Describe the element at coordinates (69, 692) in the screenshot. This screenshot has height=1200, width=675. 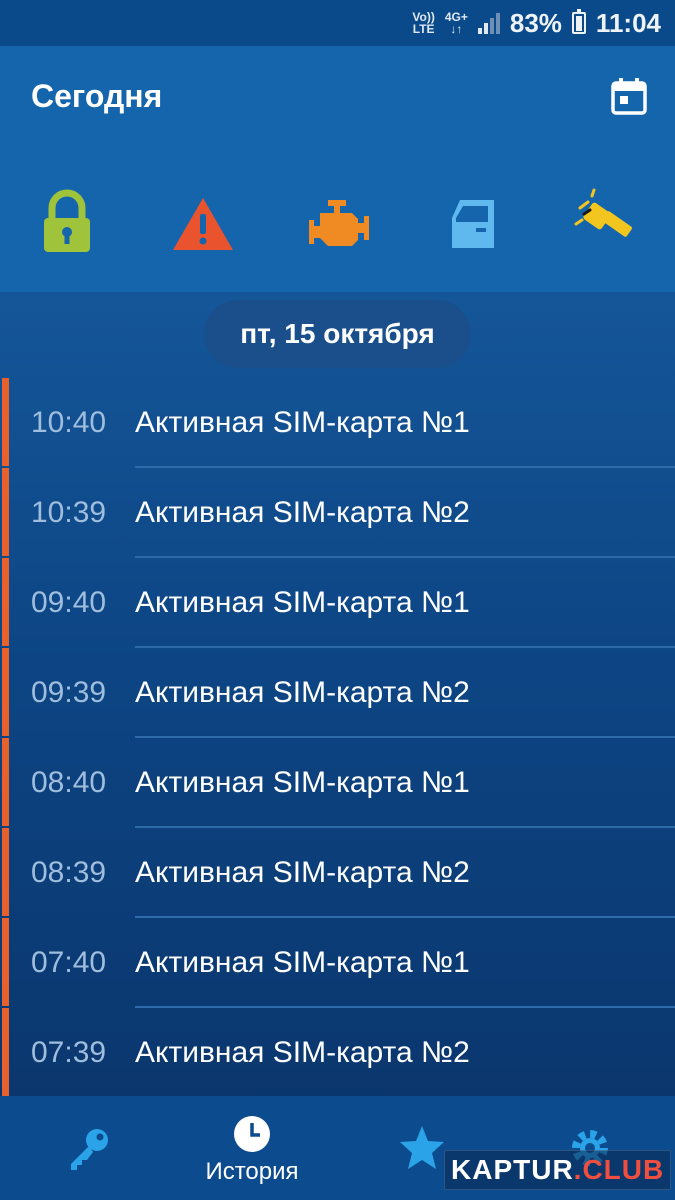
I see `event-time: 09:39` at that location.